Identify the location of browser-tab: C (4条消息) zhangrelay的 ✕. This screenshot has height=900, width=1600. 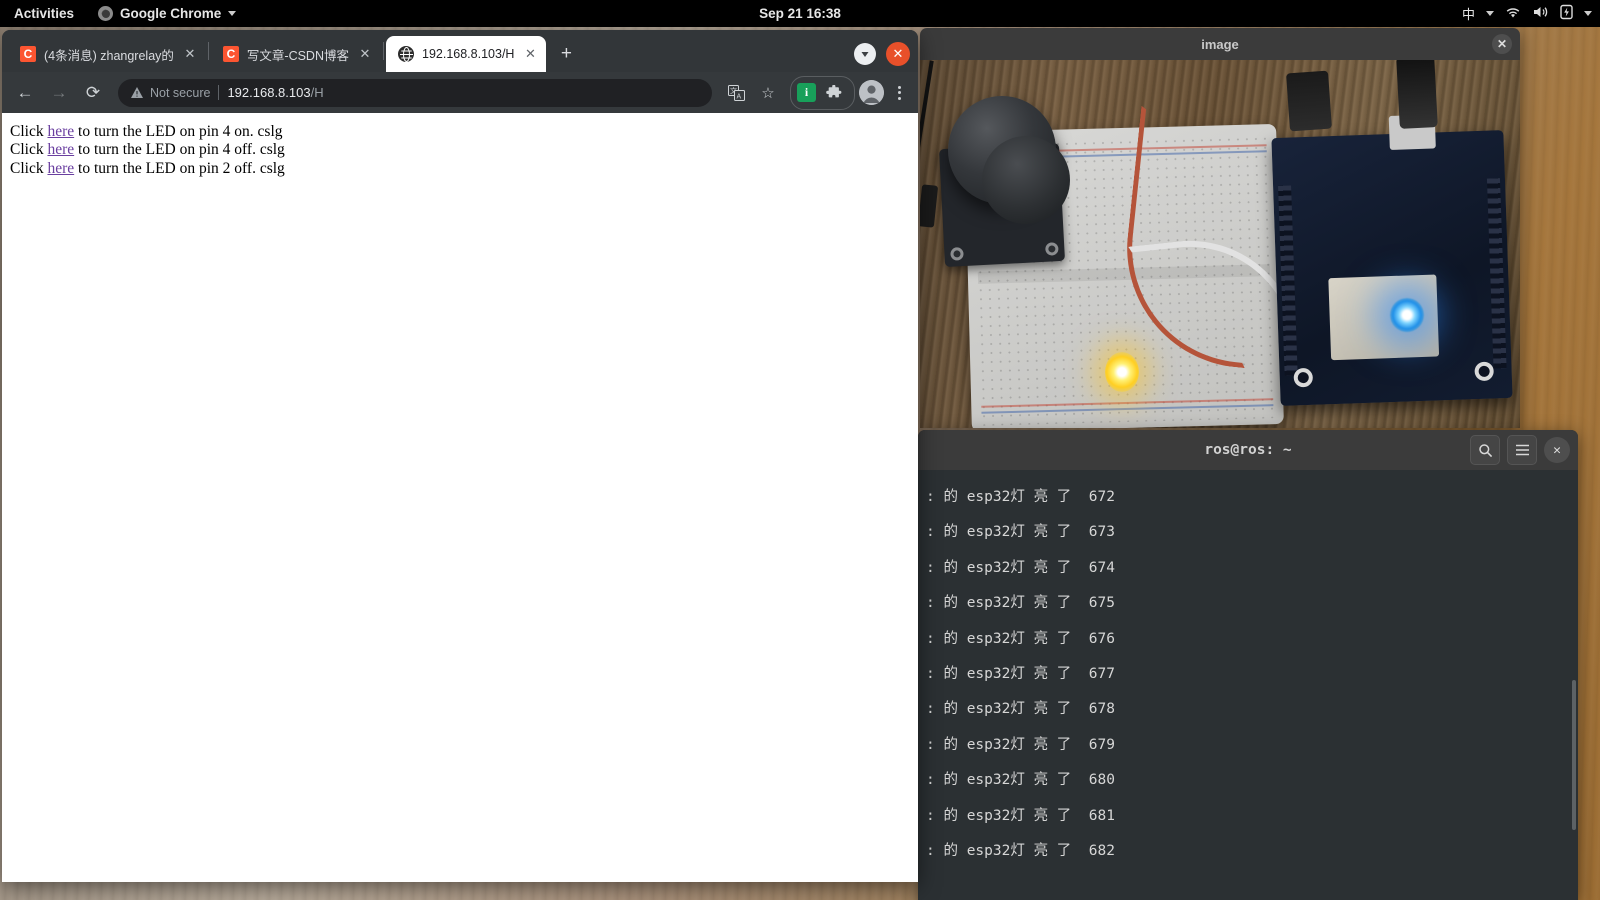
(107, 54).